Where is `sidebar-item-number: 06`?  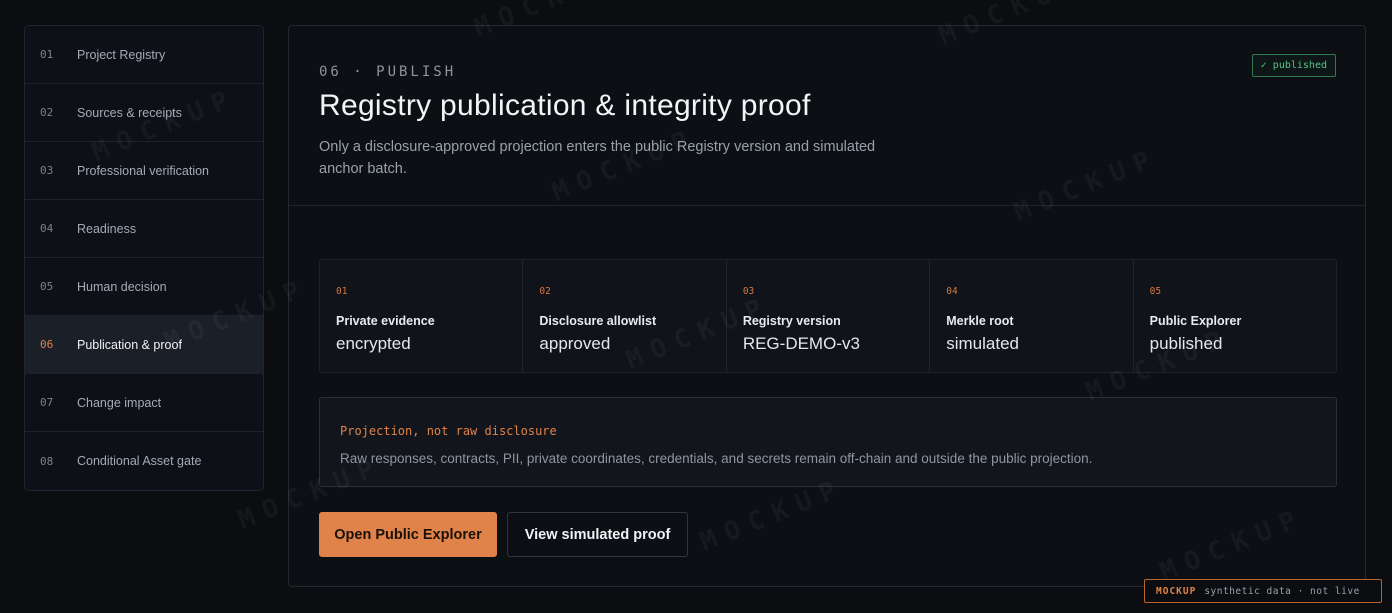
sidebar-item-number: 06 is located at coordinates (47, 344).